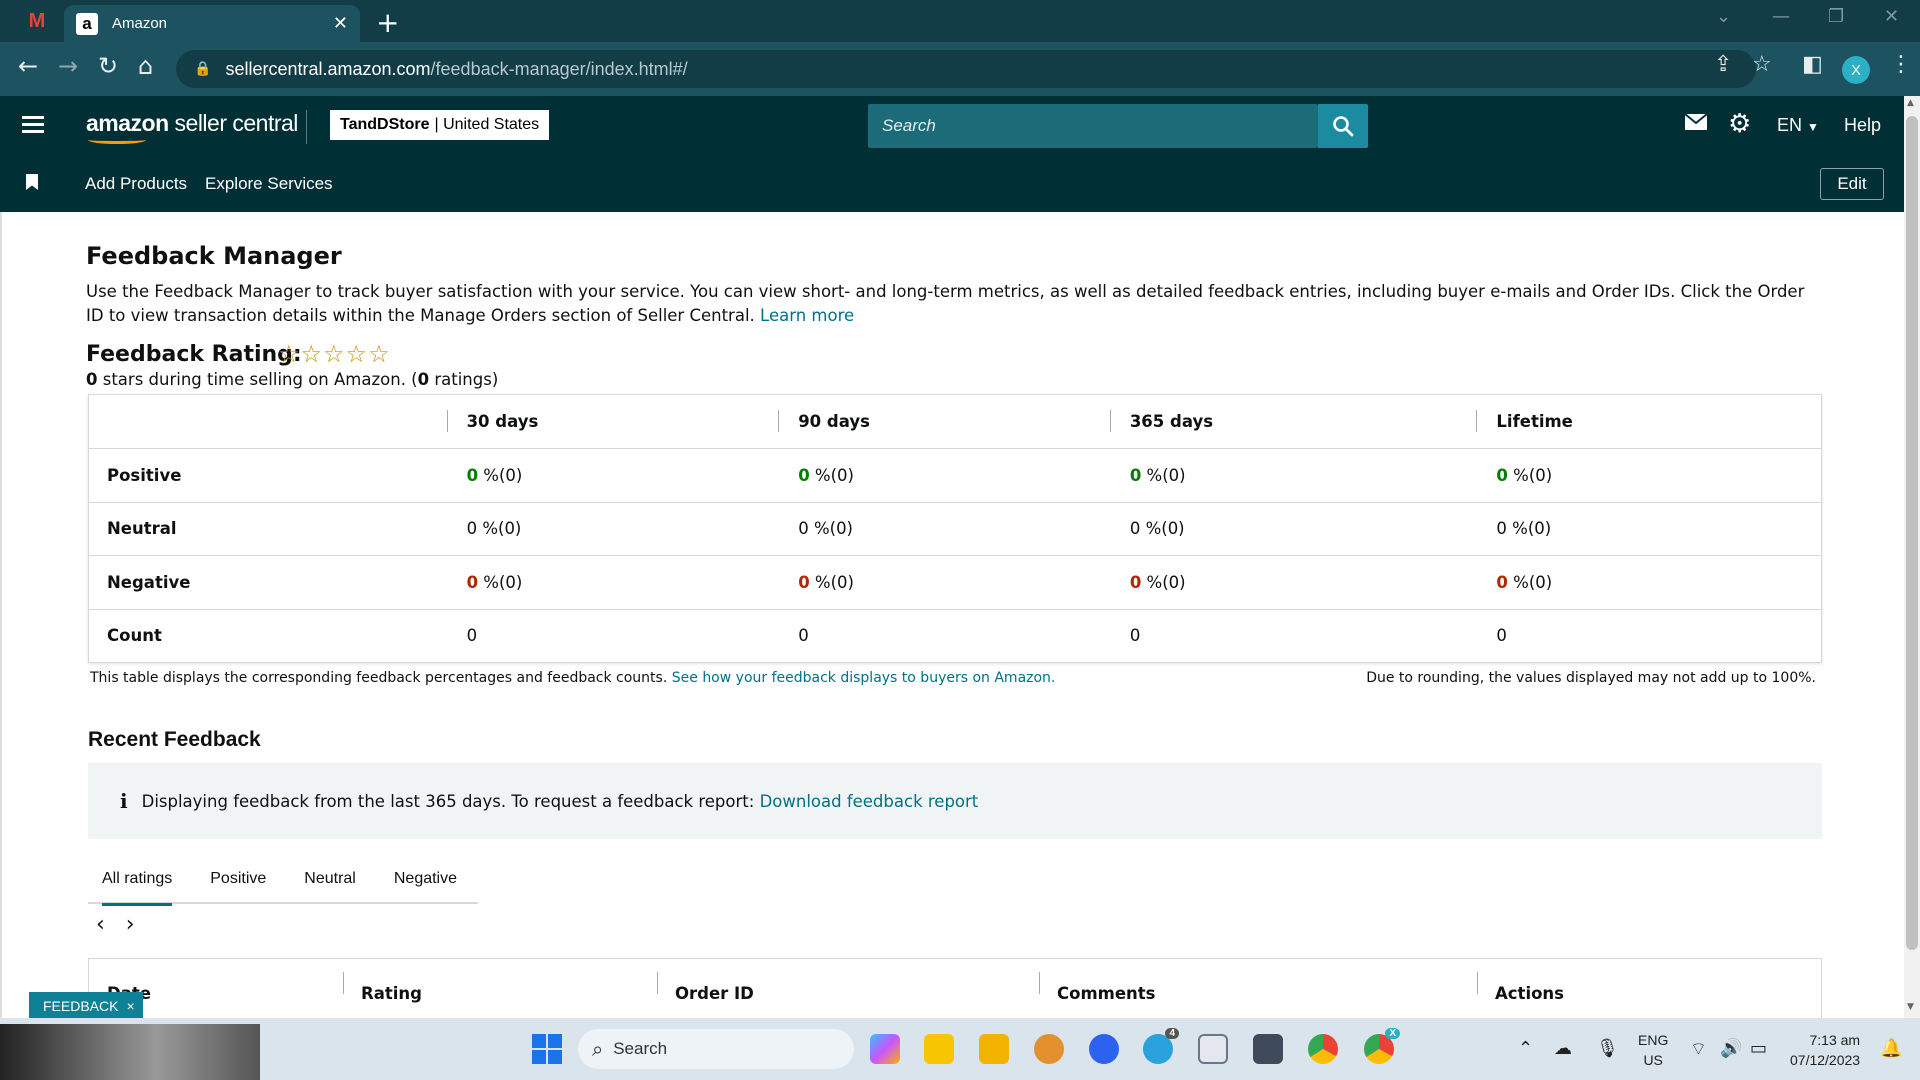  Describe the element at coordinates (1836, 16) in the screenshot. I see `restore-icon: ❐` at that location.